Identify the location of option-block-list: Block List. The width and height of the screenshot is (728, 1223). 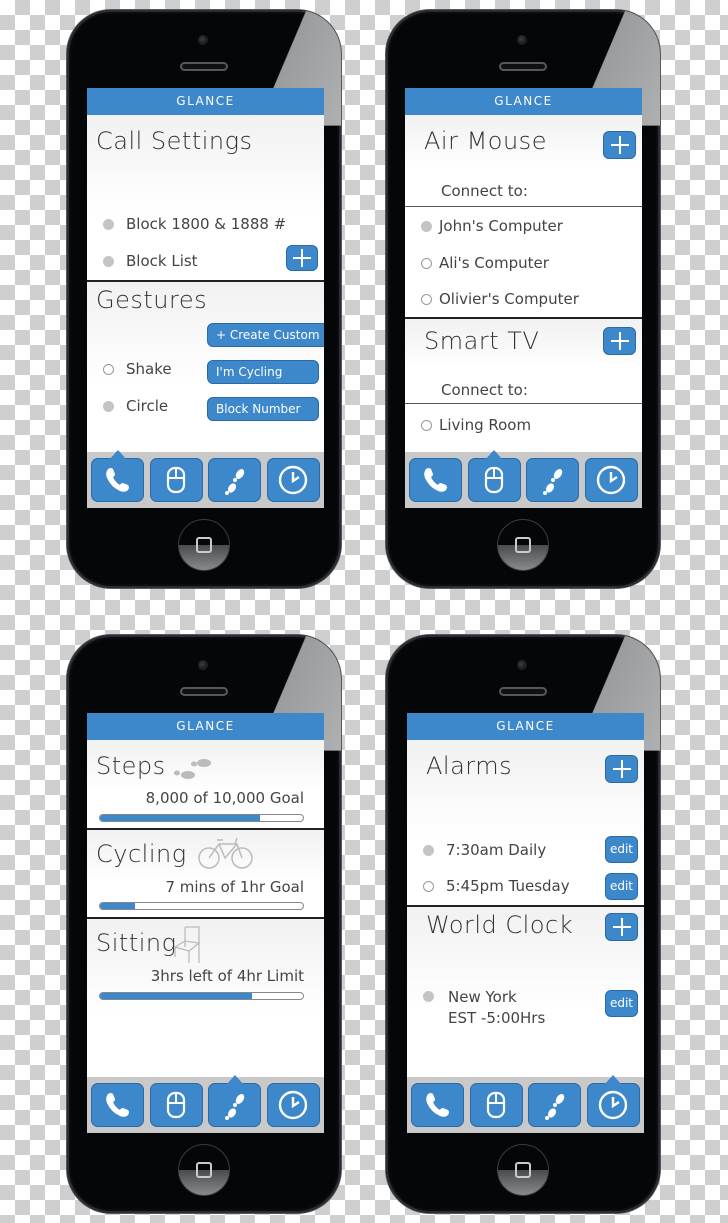
(150, 261).